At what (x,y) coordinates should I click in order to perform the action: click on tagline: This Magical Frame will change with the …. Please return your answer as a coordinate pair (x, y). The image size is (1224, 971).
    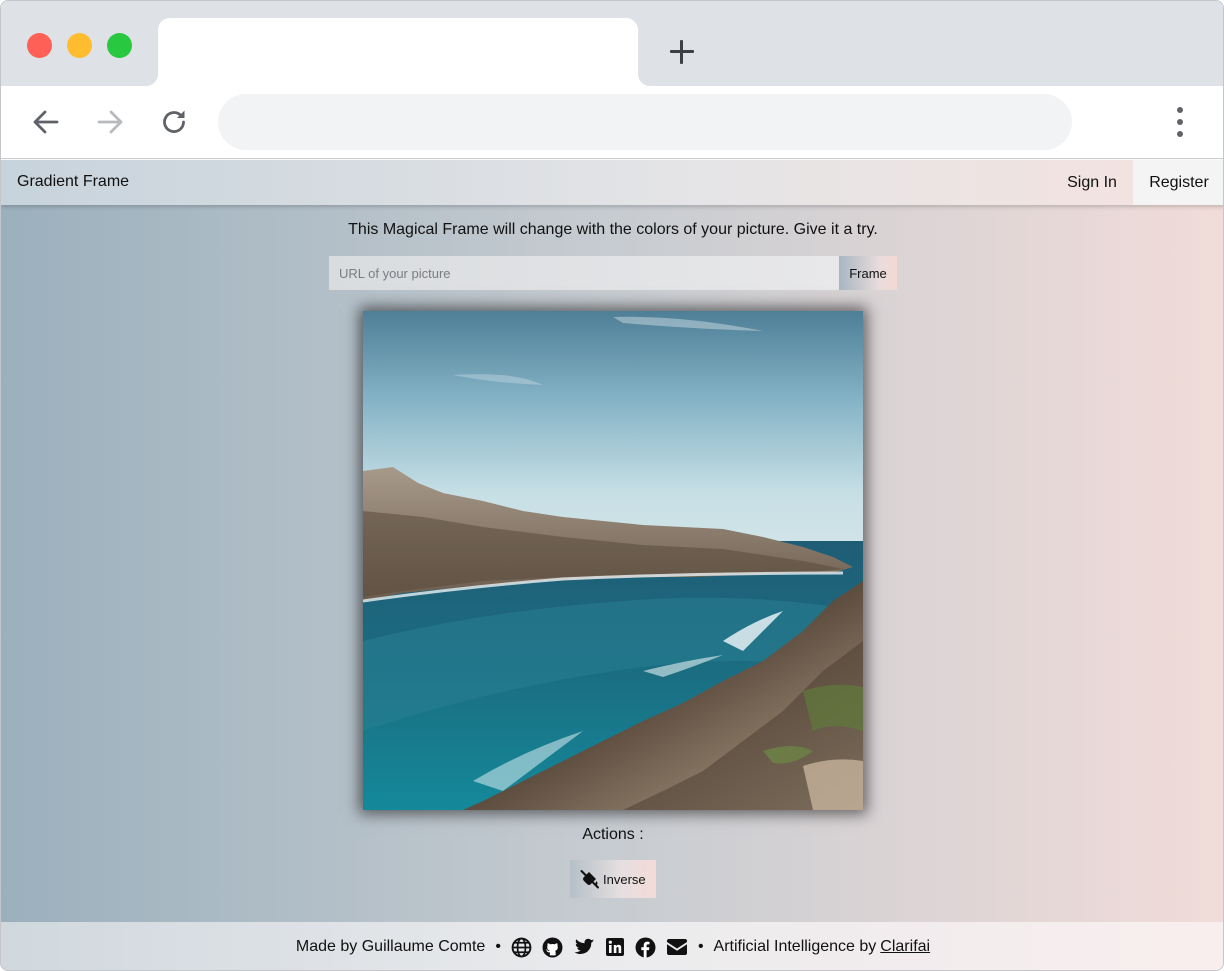
    Looking at the image, I should click on (613, 229).